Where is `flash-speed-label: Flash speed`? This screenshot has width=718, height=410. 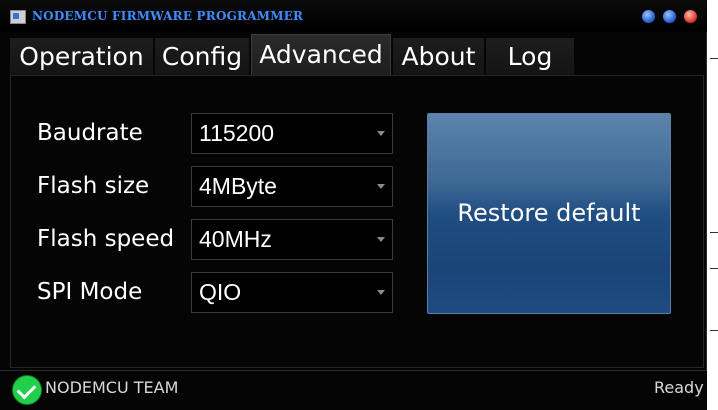 flash-speed-label: Flash speed is located at coordinates (106, 239).